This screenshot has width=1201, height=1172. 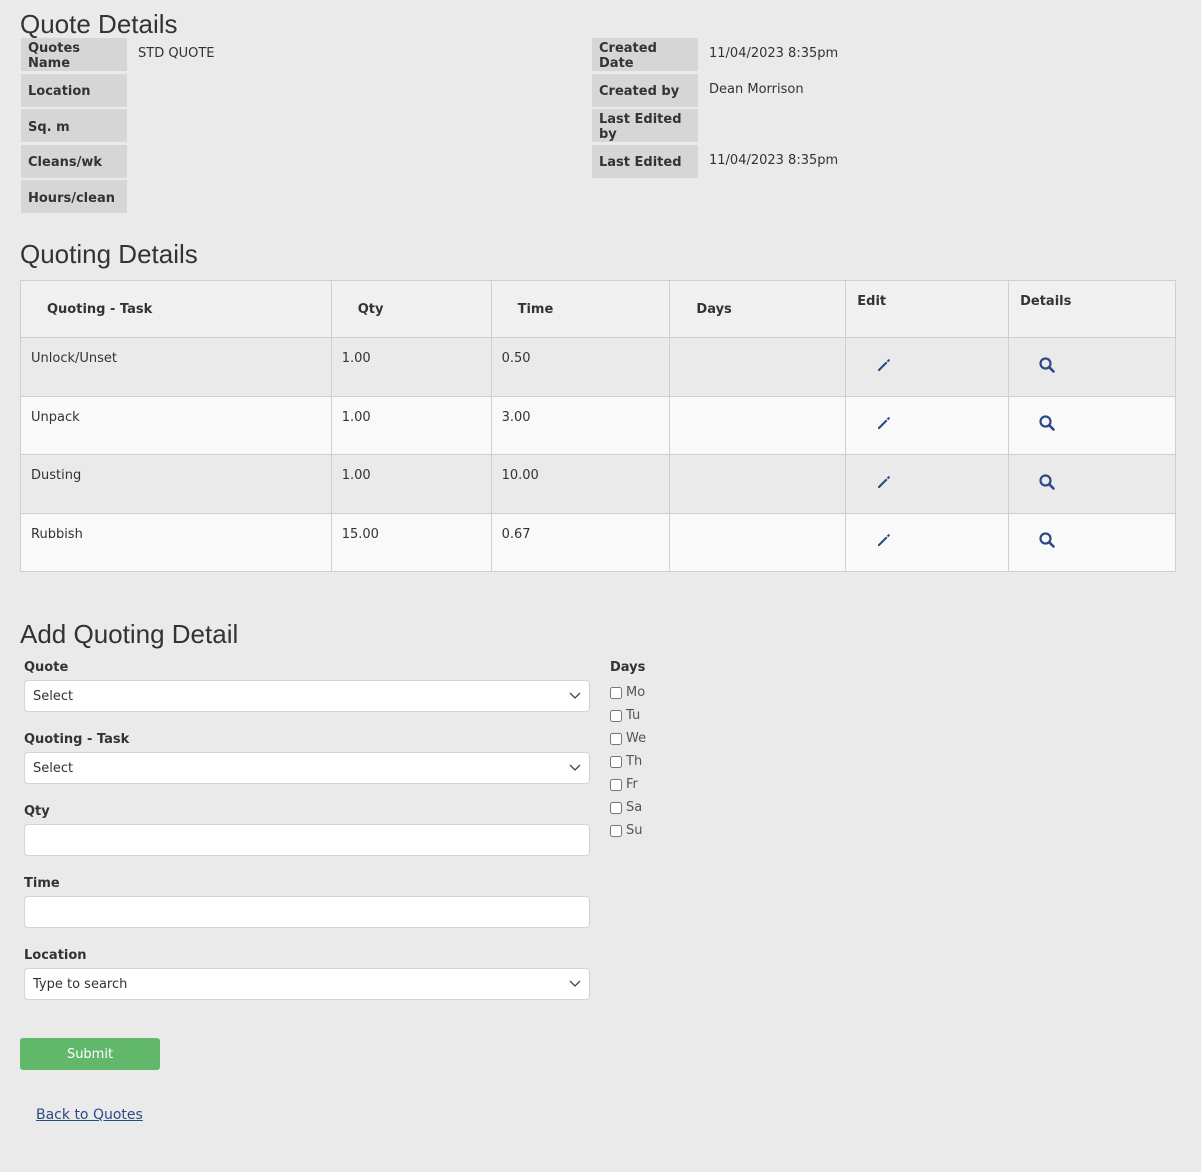 What do you see at coordinates (633, 715) in the screenshot?
I see `day-label: Tu` at bounding box center [633, 715].